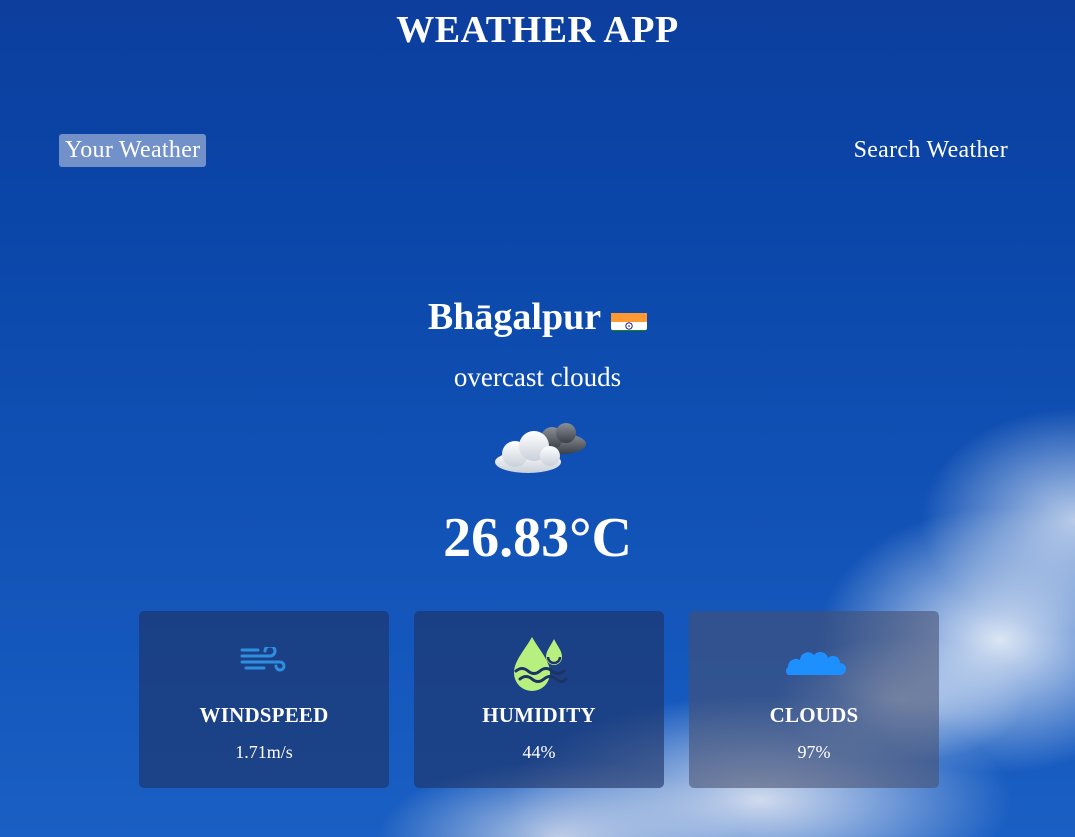 This screenshot has height=837, width=1075. Describe the element at coordinates (537, 538) in the screenshot. I see `temperature-value: 26.83°C` at that location.